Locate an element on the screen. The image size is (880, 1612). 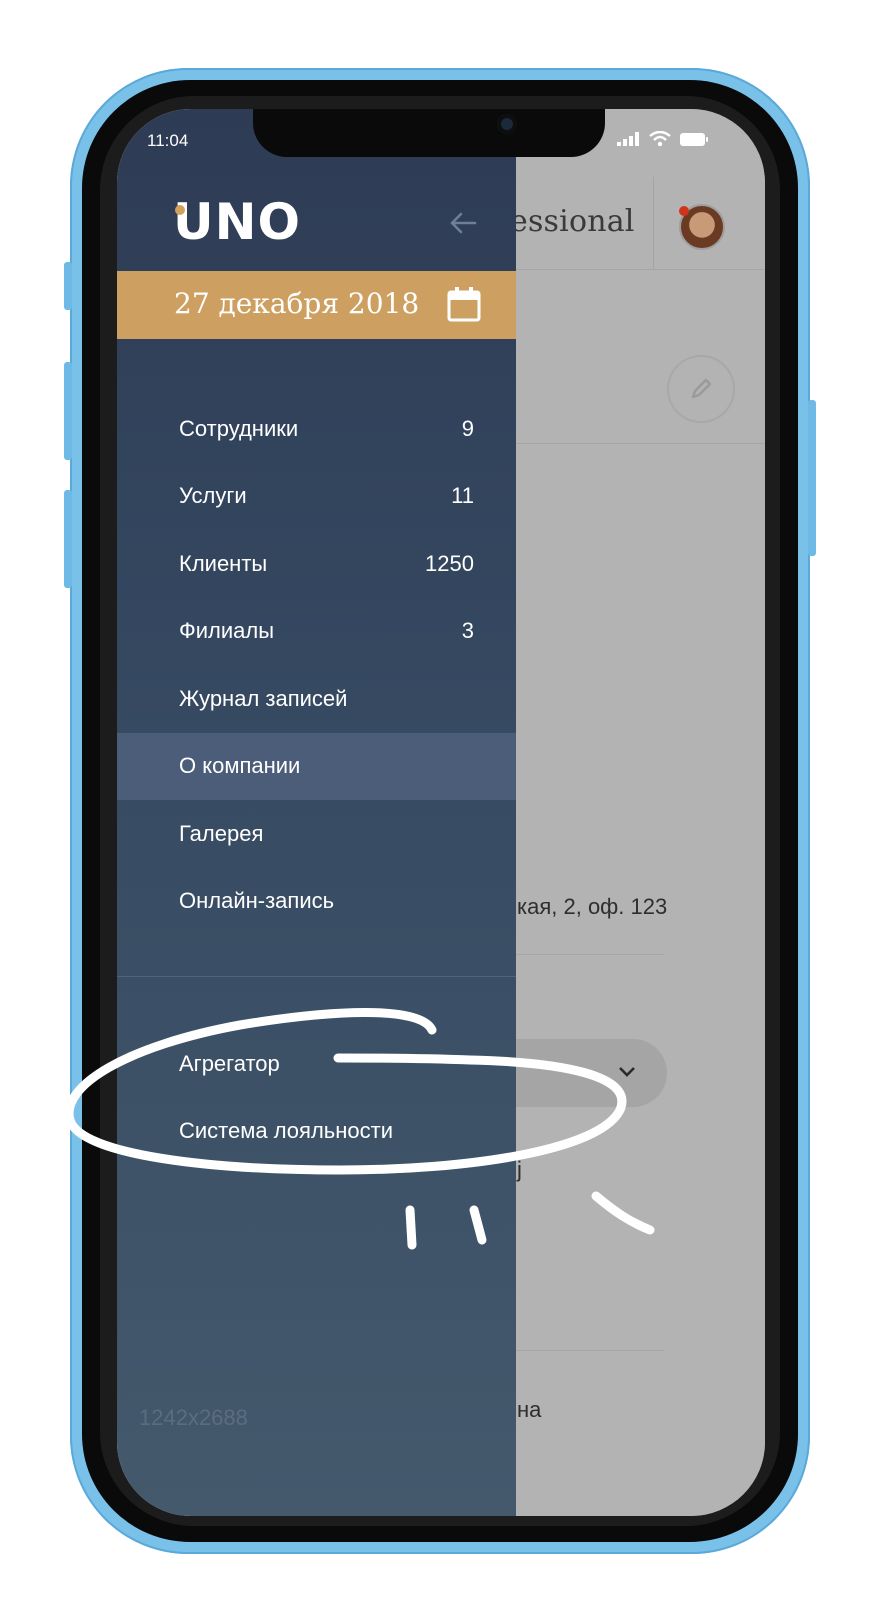
menu-divider is located at coordinates (316, 976).